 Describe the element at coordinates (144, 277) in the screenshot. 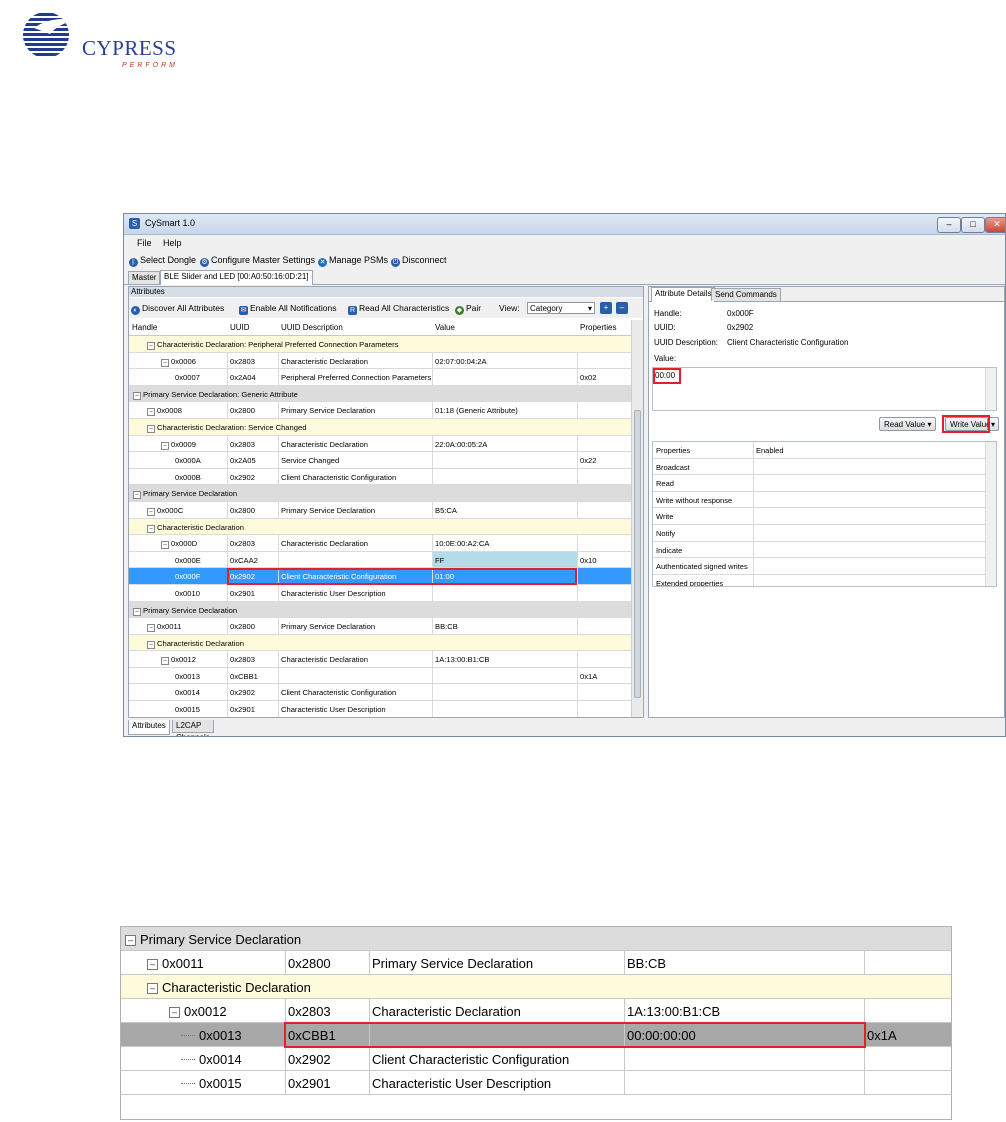

I see `tab-master: Master` at that location.